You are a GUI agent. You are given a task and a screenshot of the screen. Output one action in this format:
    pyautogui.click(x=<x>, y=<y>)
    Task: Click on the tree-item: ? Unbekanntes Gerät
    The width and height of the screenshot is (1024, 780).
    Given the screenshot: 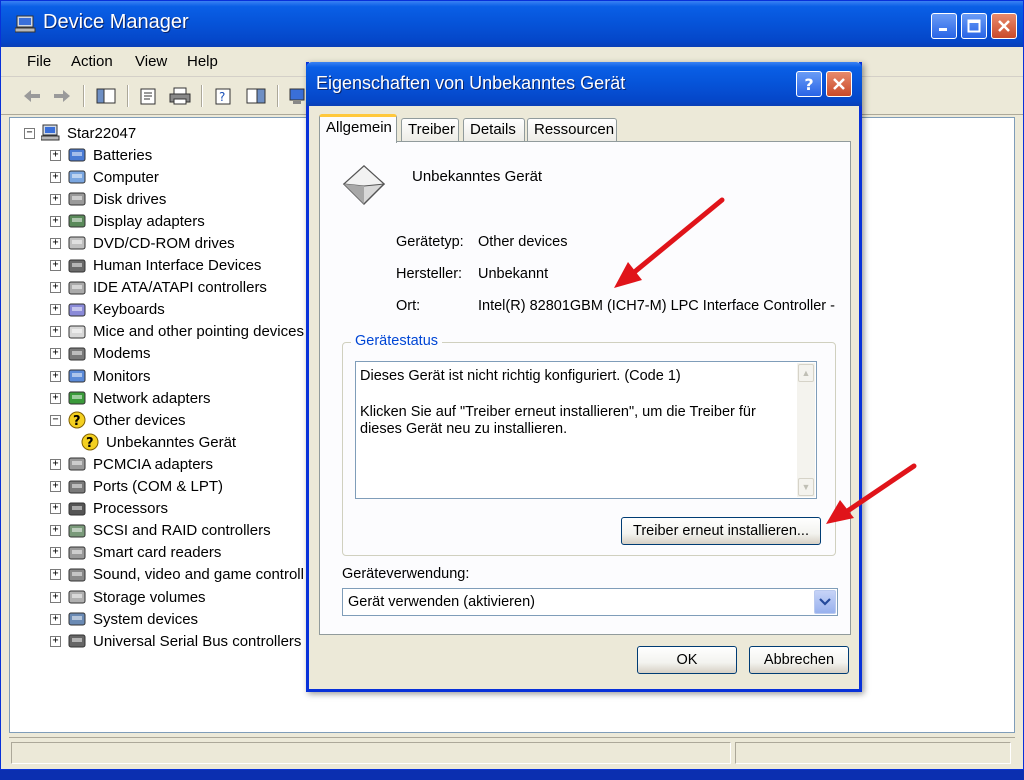 What is the action you would take?
    pyautogui.click(x=158, y=442)
    